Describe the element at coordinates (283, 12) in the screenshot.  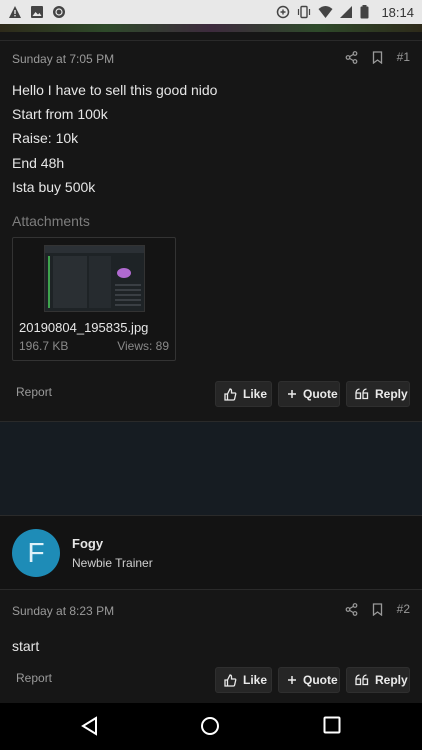
I see `data-saver-icon` at that location.